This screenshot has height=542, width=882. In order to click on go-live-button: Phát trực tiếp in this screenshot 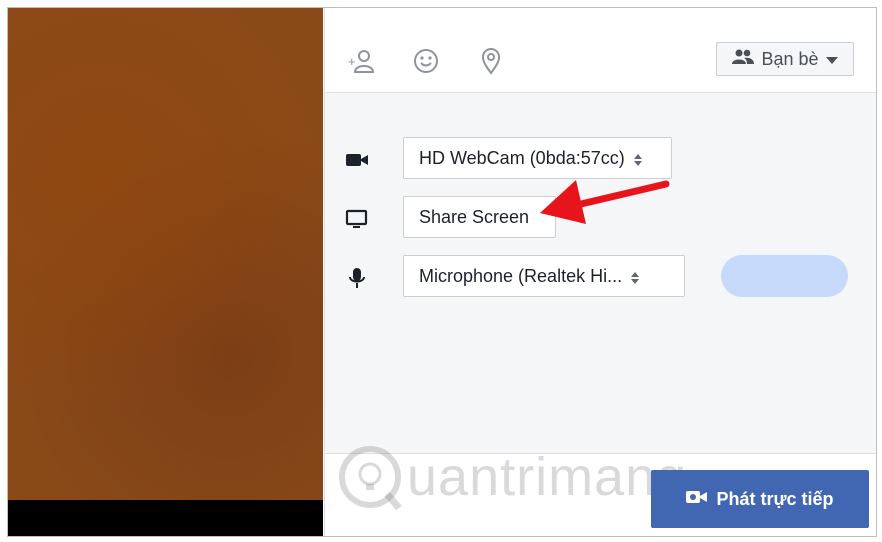, I will do `click(760, 499)`.